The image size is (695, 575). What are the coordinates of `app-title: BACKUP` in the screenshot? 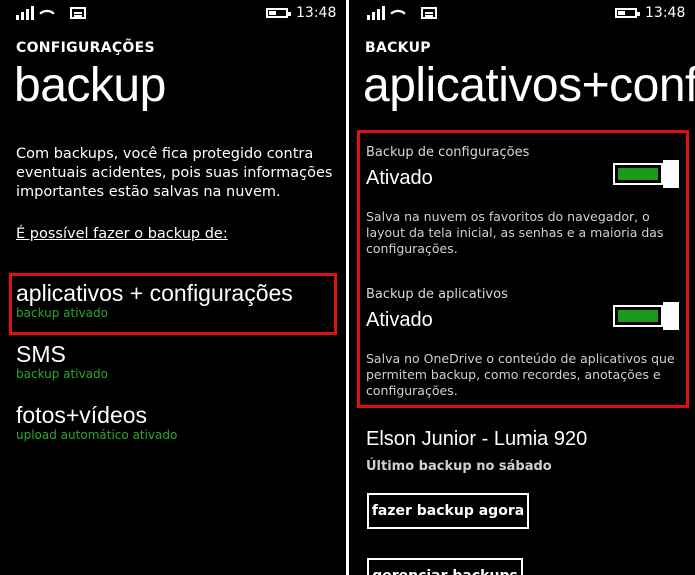 It's located at (398, 48).